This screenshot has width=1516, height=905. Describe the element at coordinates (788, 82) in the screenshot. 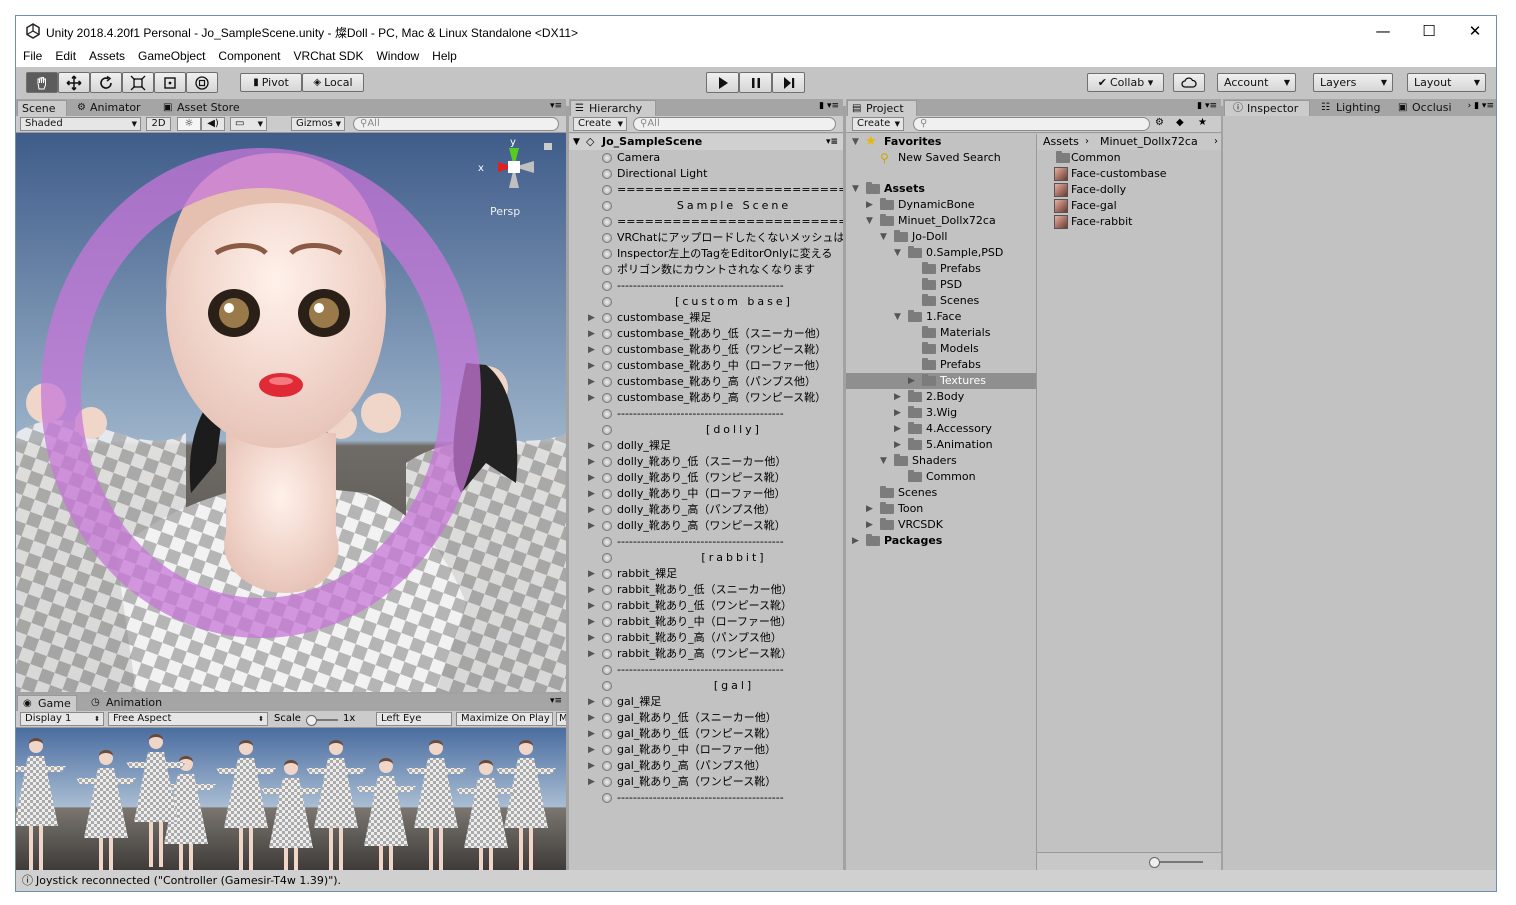

I see `step-button` at that location.